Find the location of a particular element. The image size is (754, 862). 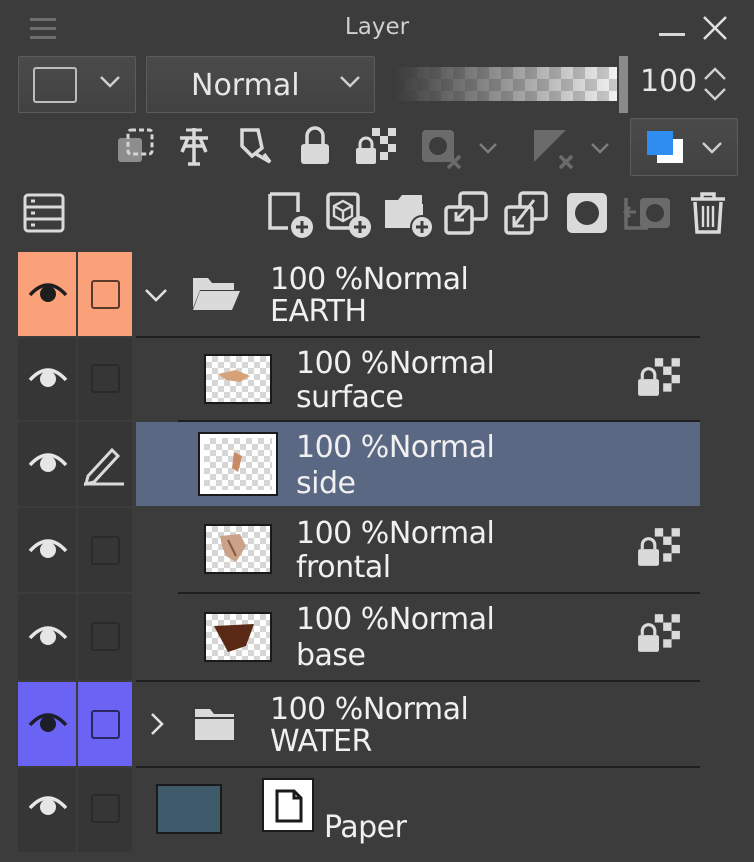

panel-titlebar: Layer is located at coordinates (377, 27).